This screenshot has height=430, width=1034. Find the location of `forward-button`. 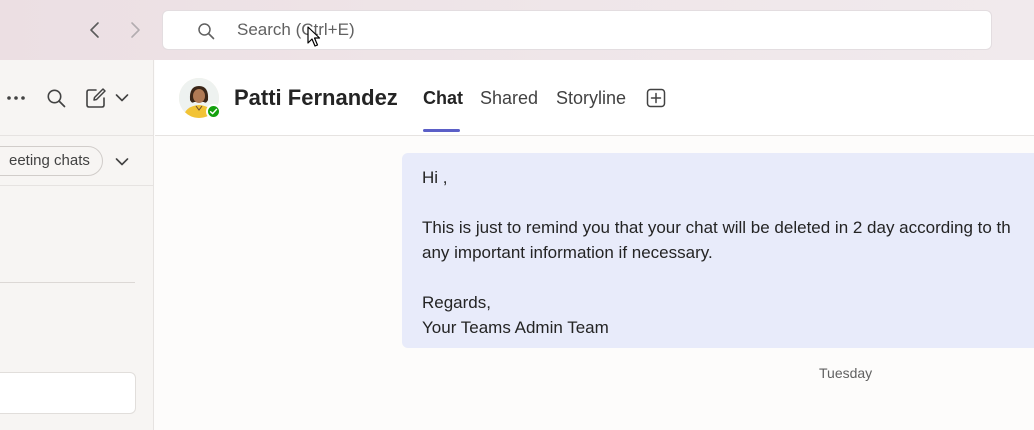

forward-button is located at coordinates (135, 30).